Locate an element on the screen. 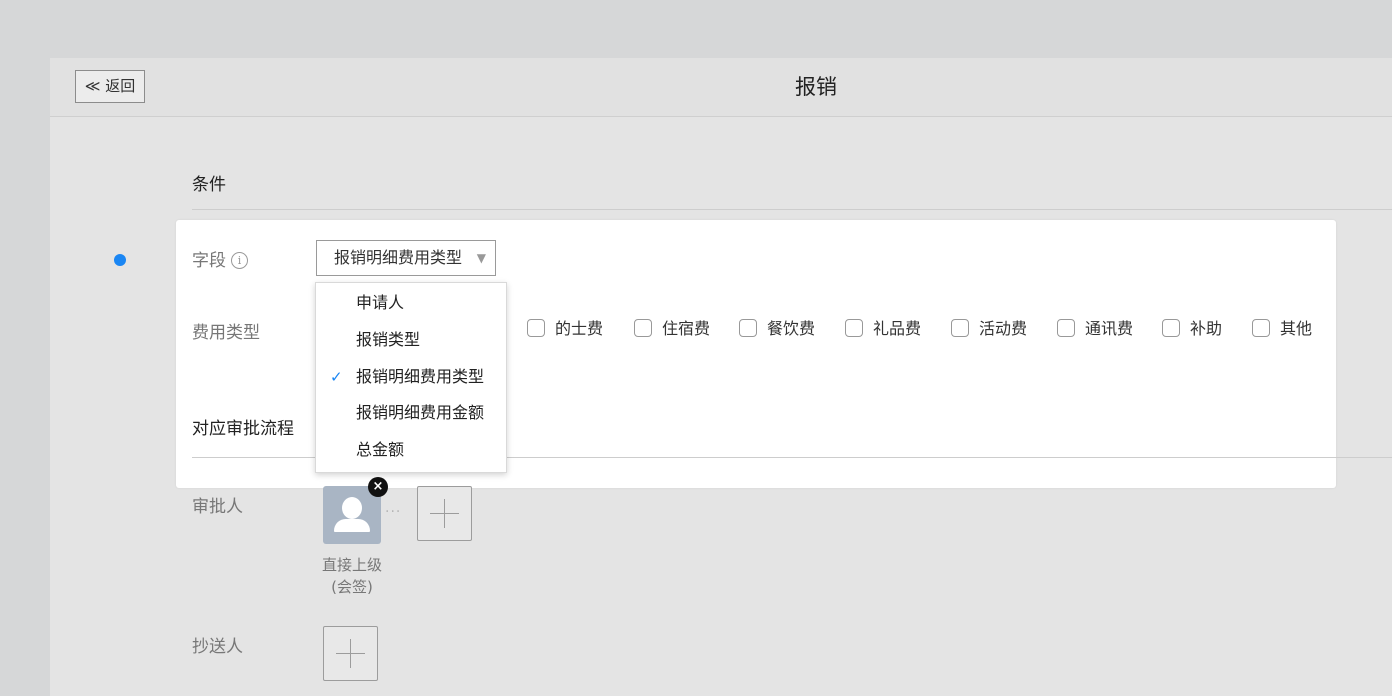  checkbox-other: 其他 is located at coordinates (1282, 329).